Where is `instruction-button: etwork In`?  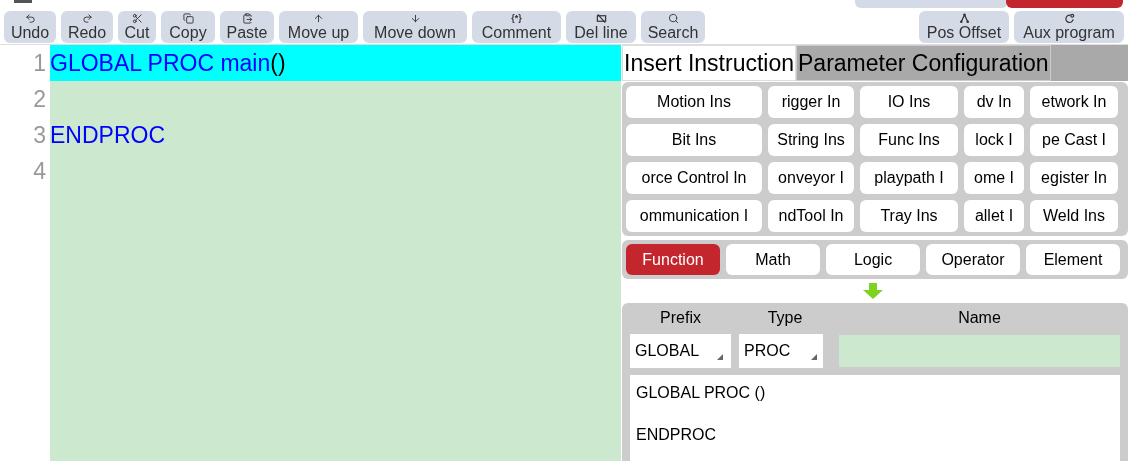 instruction-button: etwork In is located at coordinates (1074, 102).